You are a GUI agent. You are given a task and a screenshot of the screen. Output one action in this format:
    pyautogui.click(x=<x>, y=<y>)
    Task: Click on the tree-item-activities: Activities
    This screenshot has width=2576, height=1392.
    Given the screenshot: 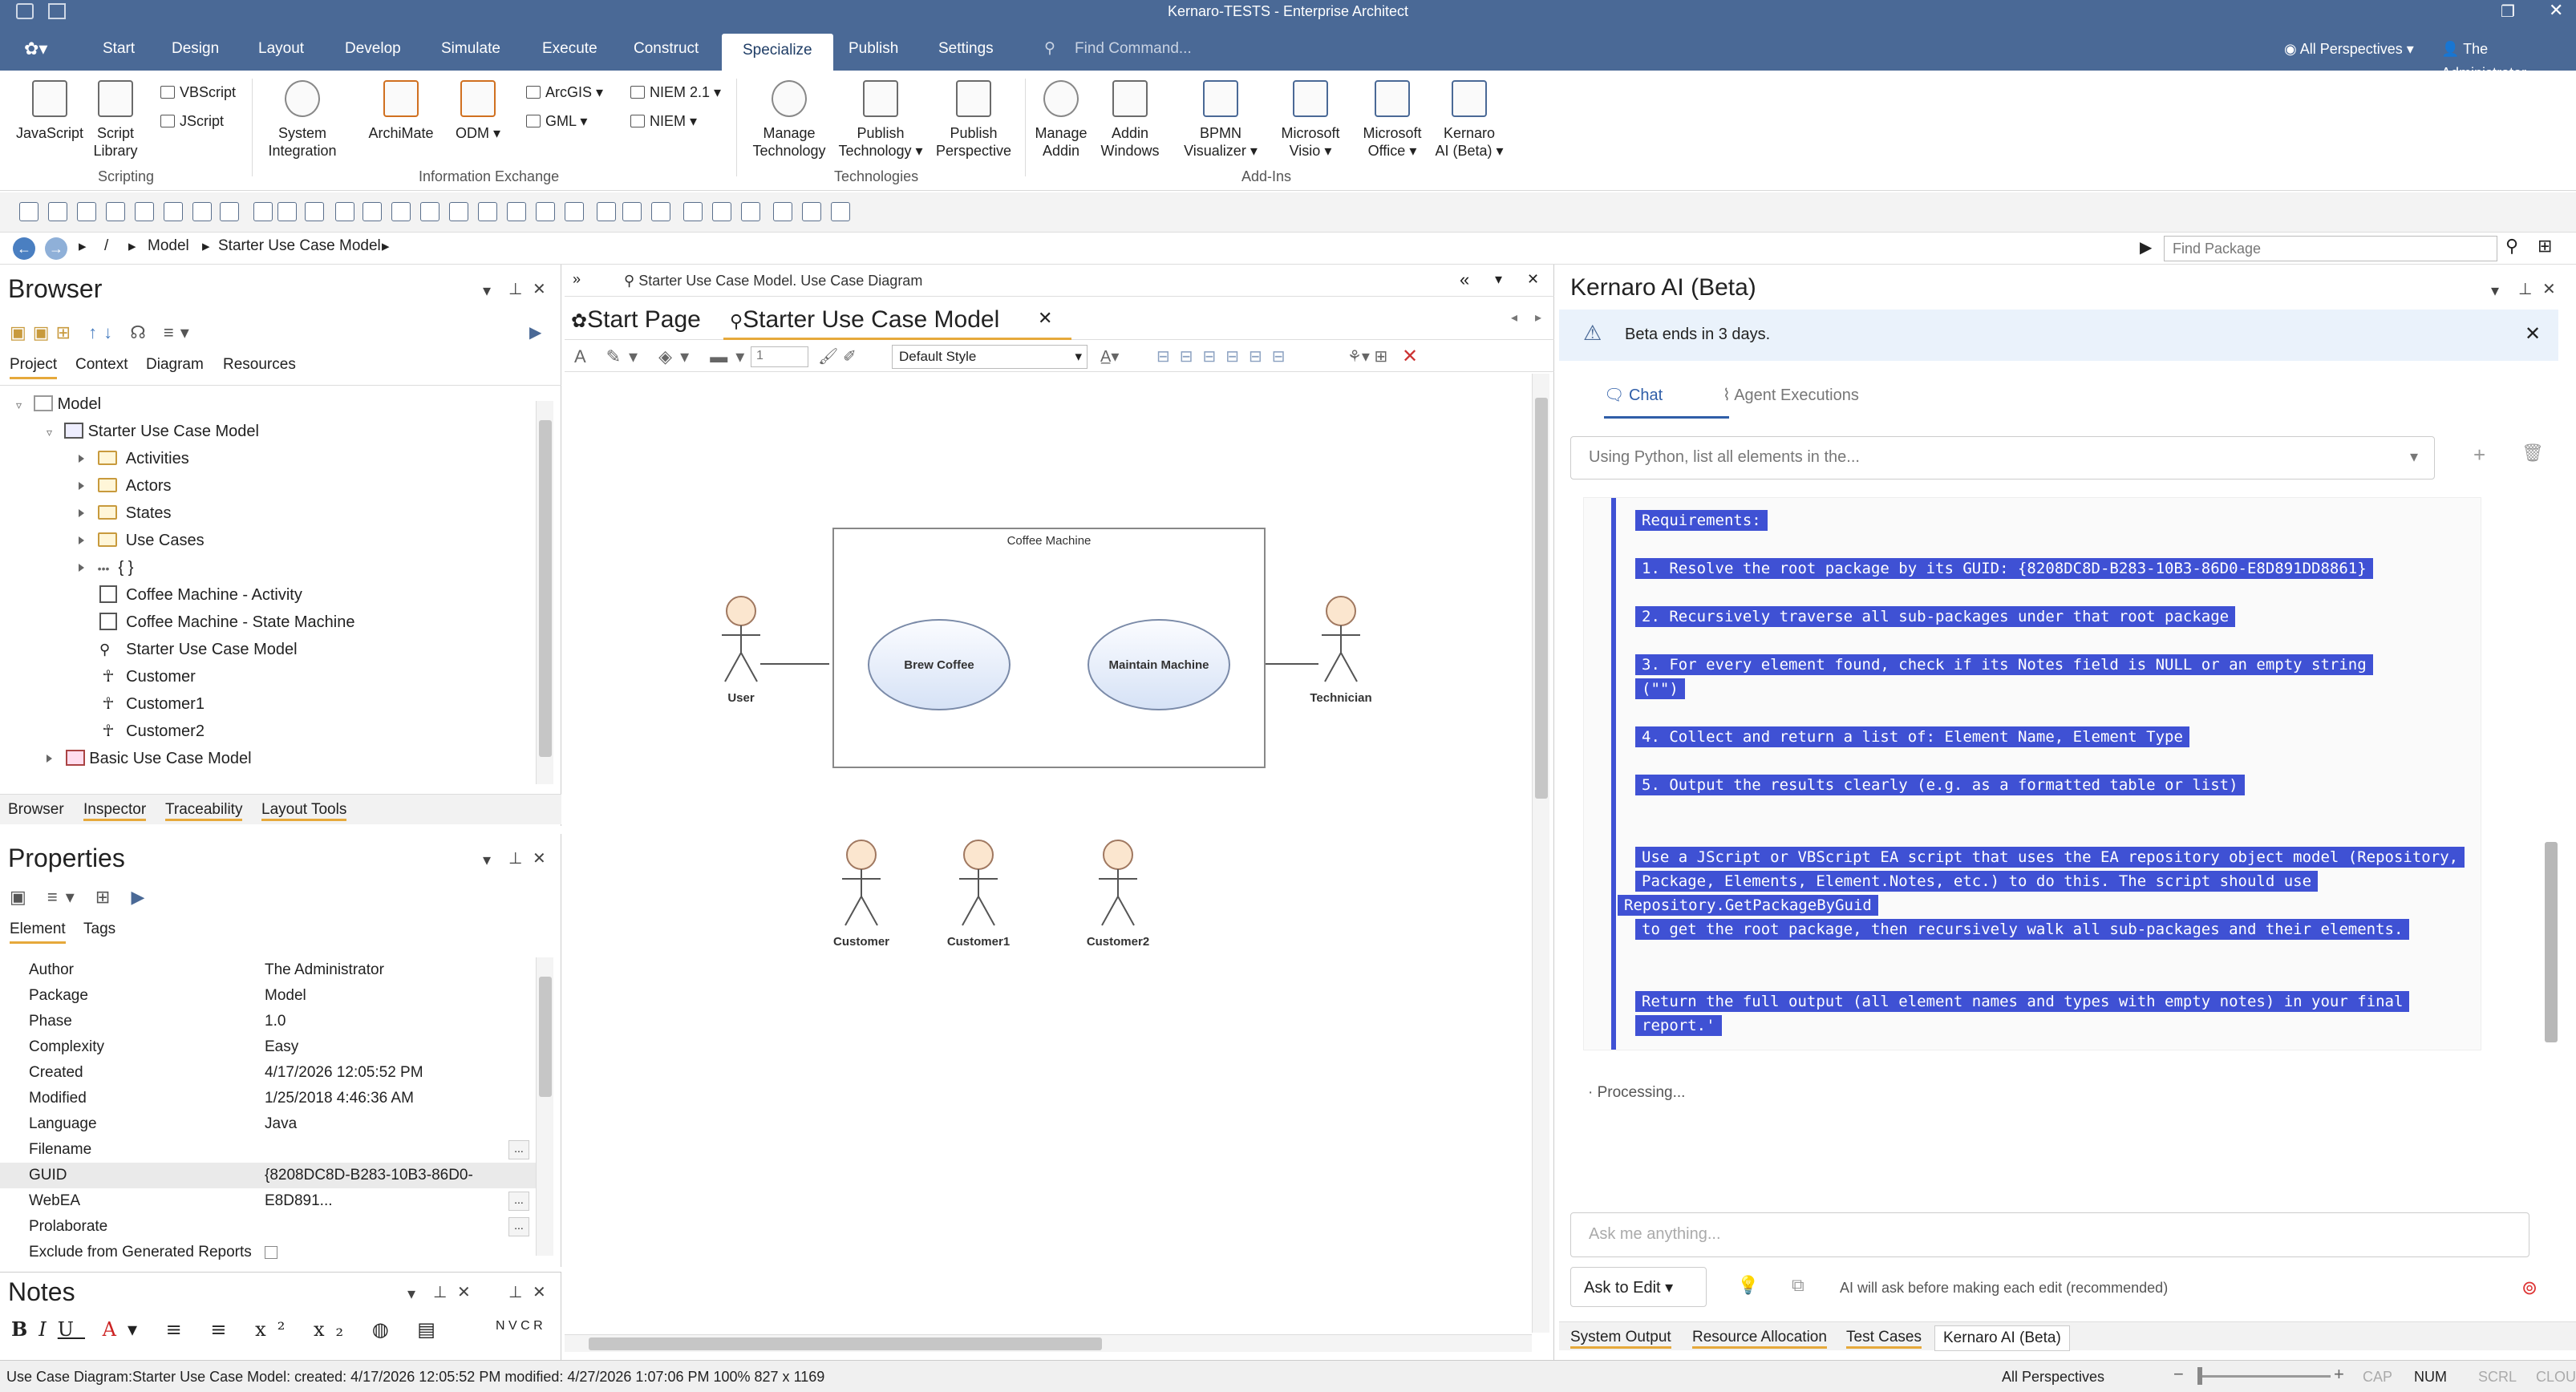 What is the action you would take?
    pyautogui.click(x=134, y=459)
    